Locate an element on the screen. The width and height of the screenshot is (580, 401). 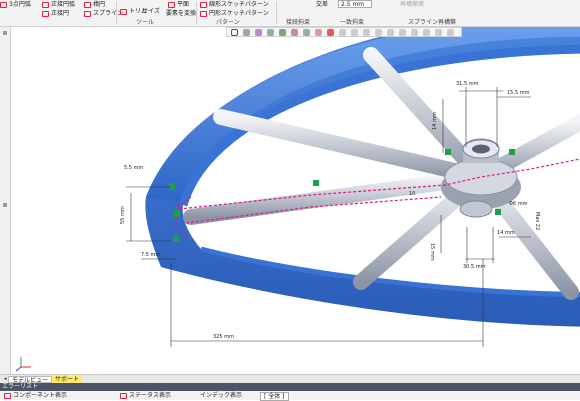
group-connect: 接続拘束 is located at coordinates (298, 22).